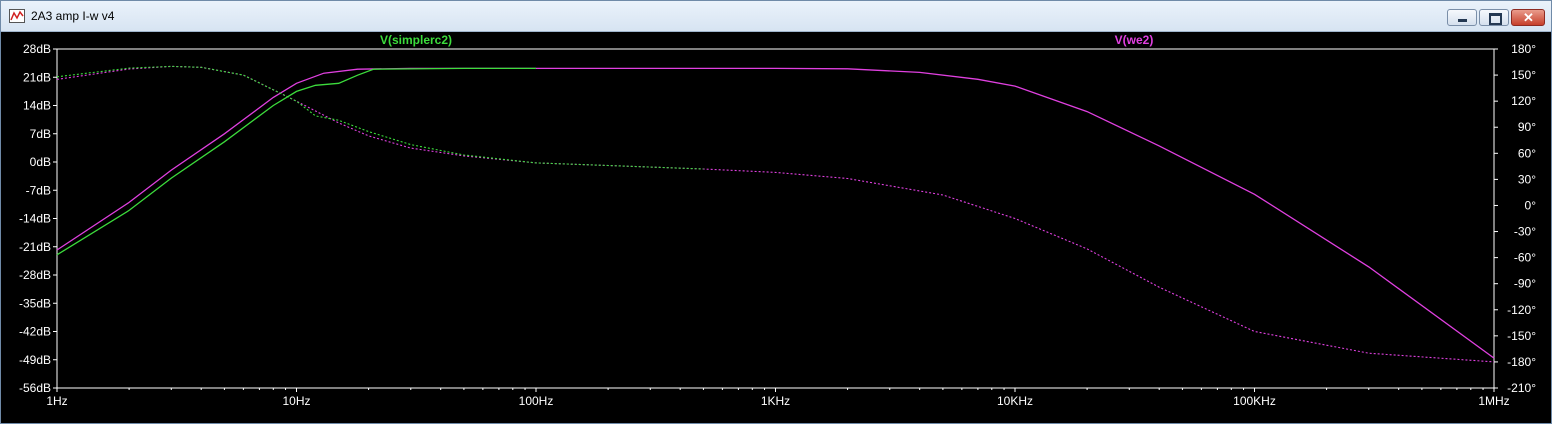 Image resolution: width=1552 pixels, height=424 pixels. Describe the element at coordinates (17, 16) in the screenshot. I see `waveform-icon` at that location.